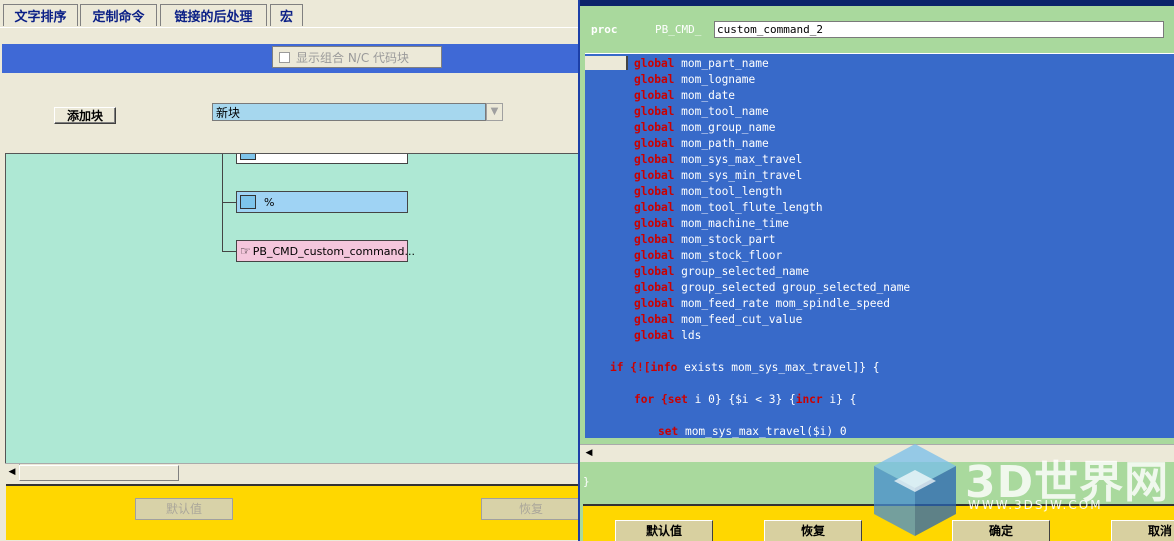 This screenshot has height=541, width=1174. Describe the element at coordinates (494, 112) in the screenshot. I see `combo-dropdown-icon: ▼` at that location.